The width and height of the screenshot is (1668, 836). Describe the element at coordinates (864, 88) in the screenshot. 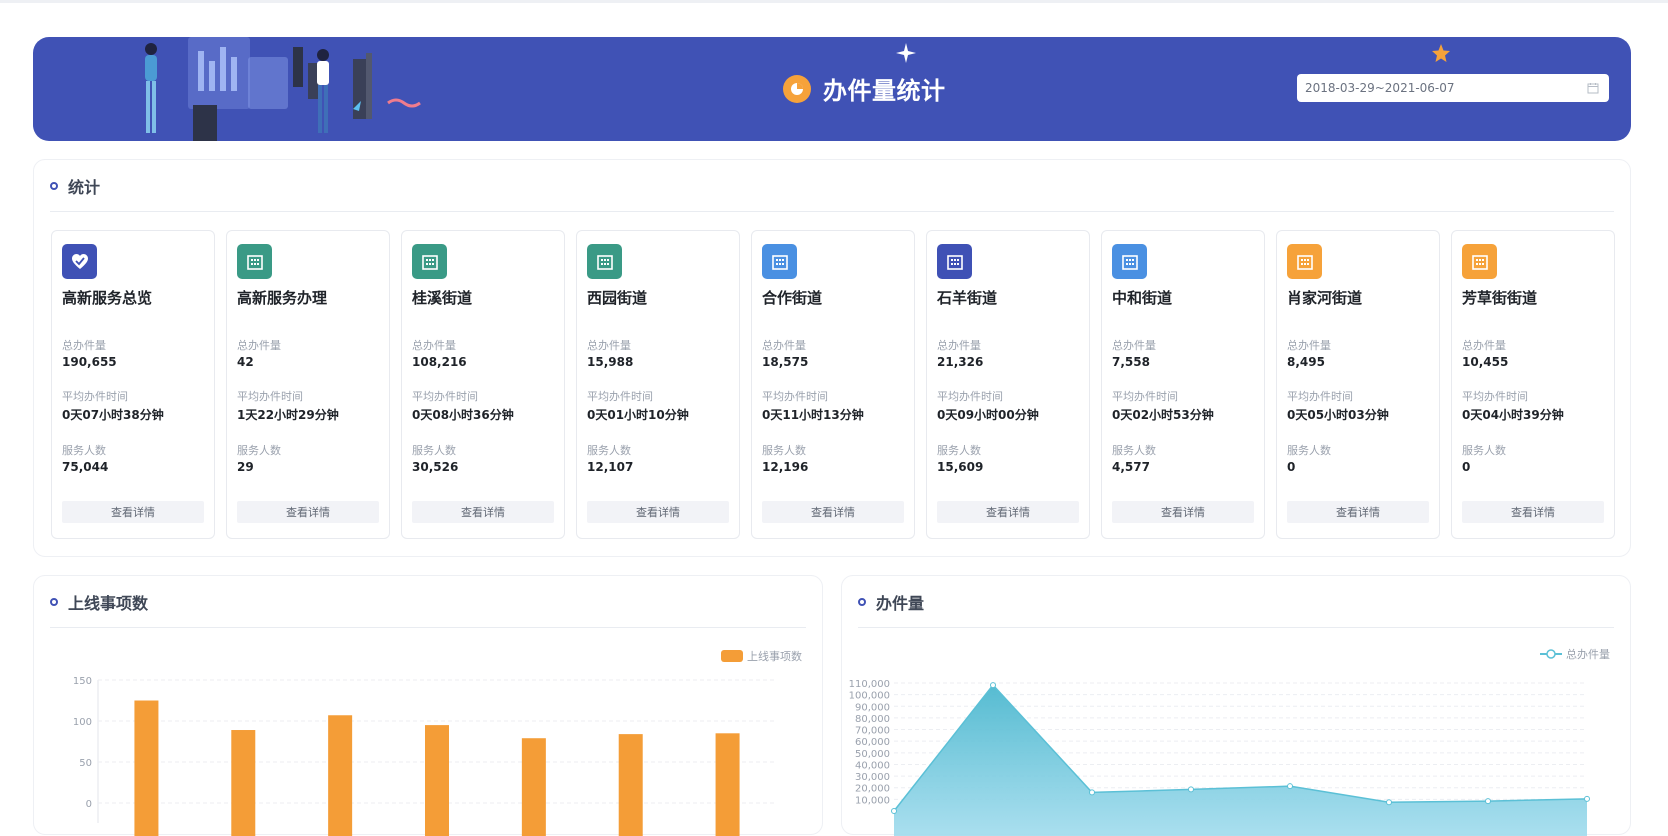

I see `page-title: 办件量统计` at that location.